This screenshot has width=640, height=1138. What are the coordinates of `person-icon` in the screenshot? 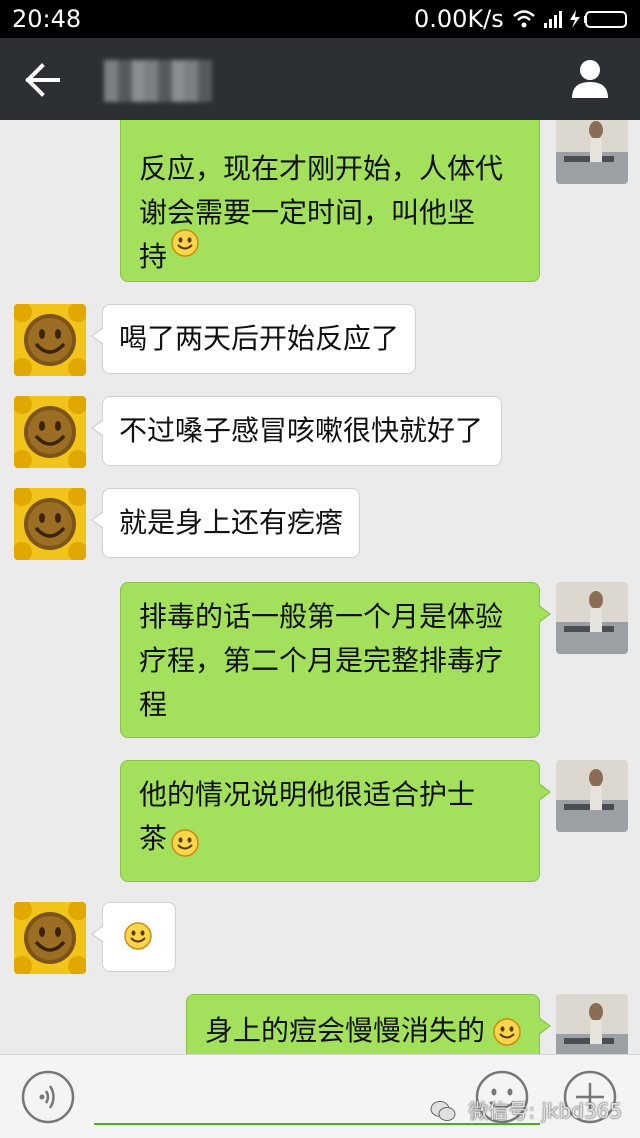 It's located at (590, 79).